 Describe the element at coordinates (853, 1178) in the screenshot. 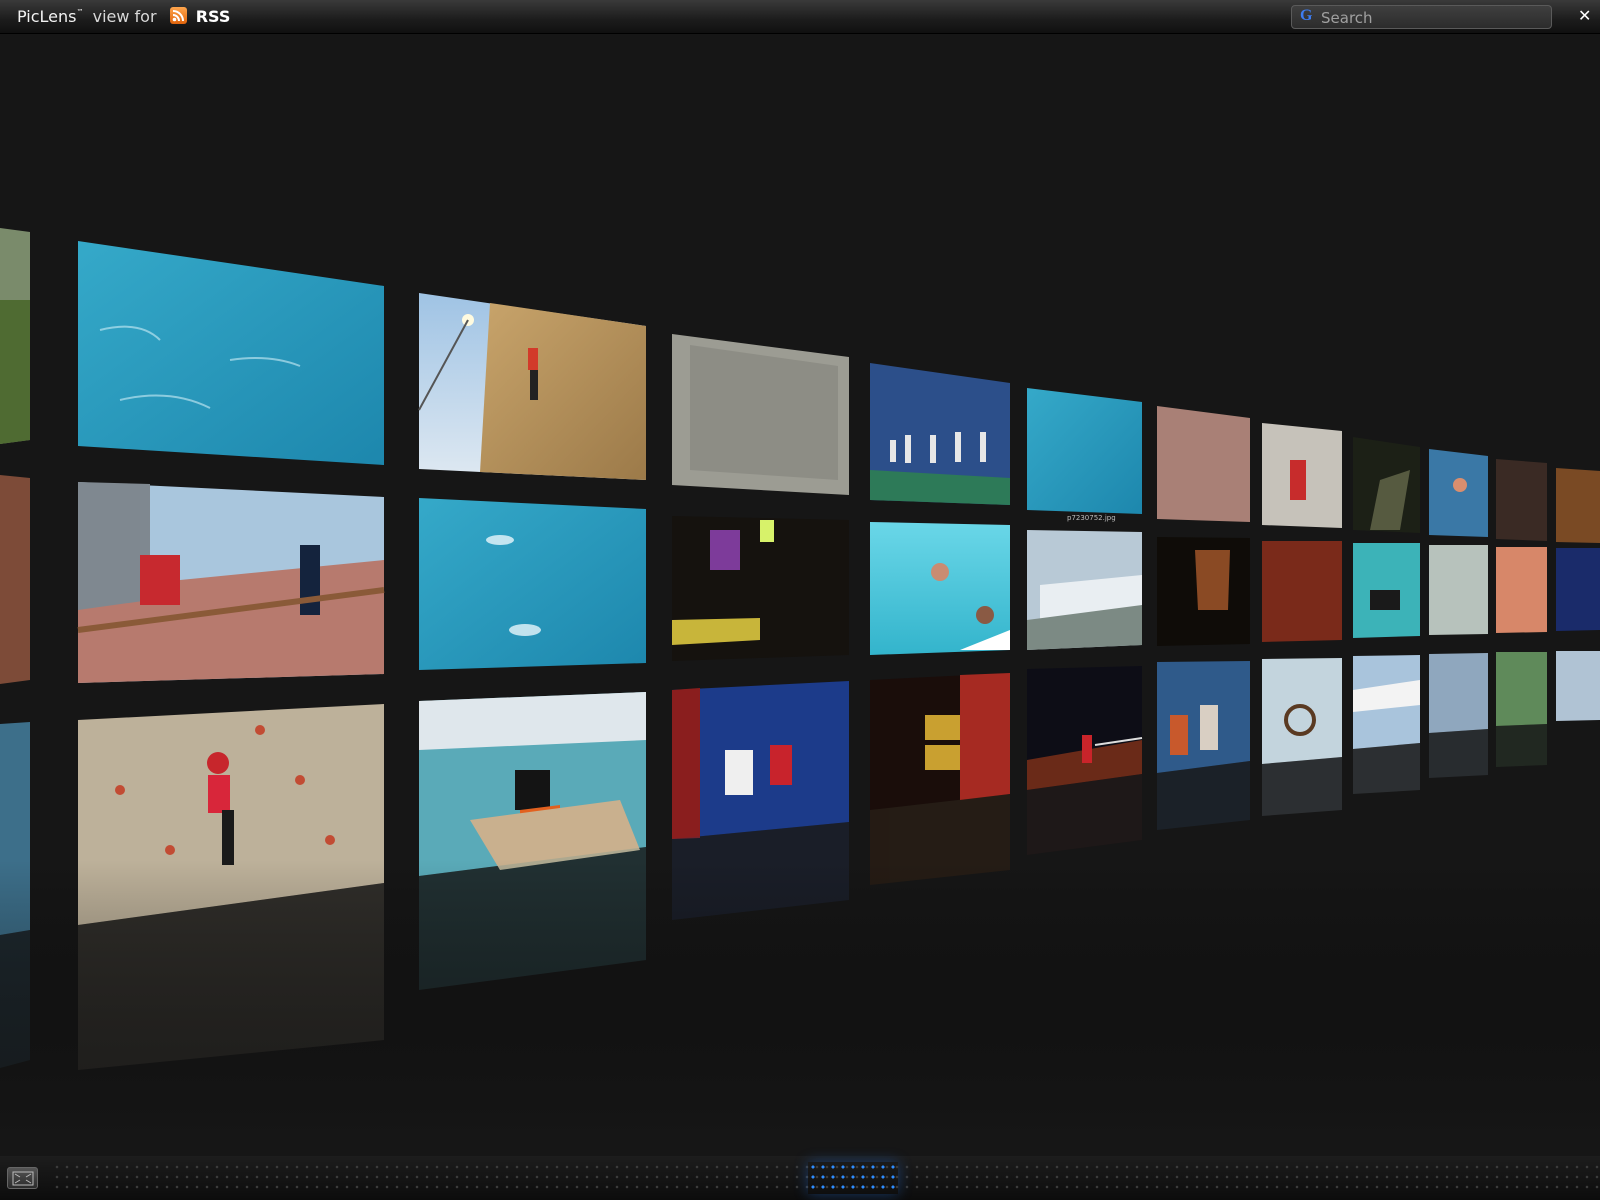

I see `scrollbar-thumb` at that location.